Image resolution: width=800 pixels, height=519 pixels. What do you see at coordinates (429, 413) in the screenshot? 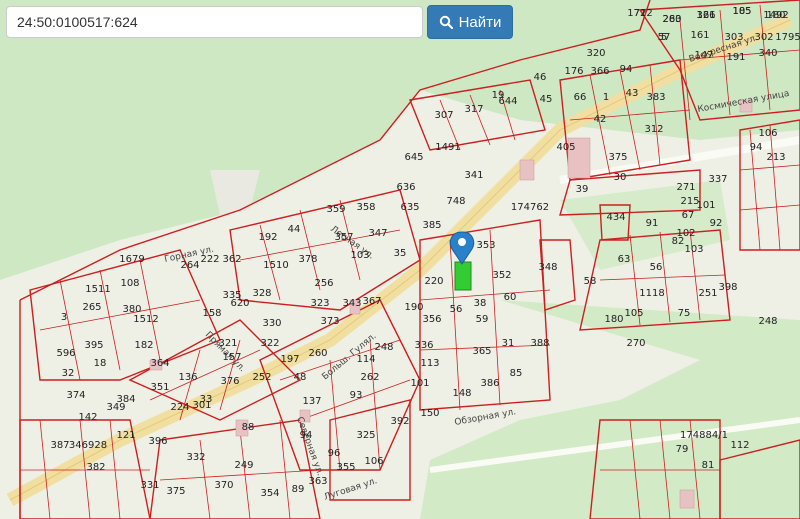
I see `parcel-number-label: 150` at bounding box center [429, 413].